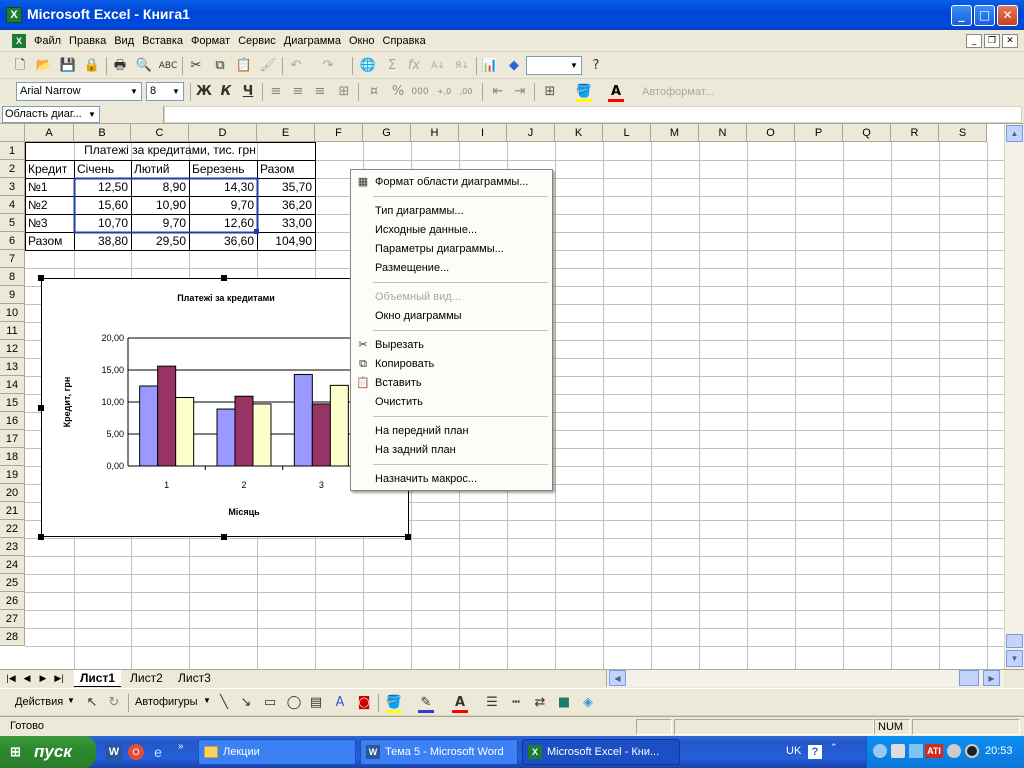 Image resolution: width=1024 pixels, height=768 pixels. What do you see at coordinates (438, 66) in the screenshot?
I see `sort-ascending-icon: A↓` at bounding box center [438, 66].